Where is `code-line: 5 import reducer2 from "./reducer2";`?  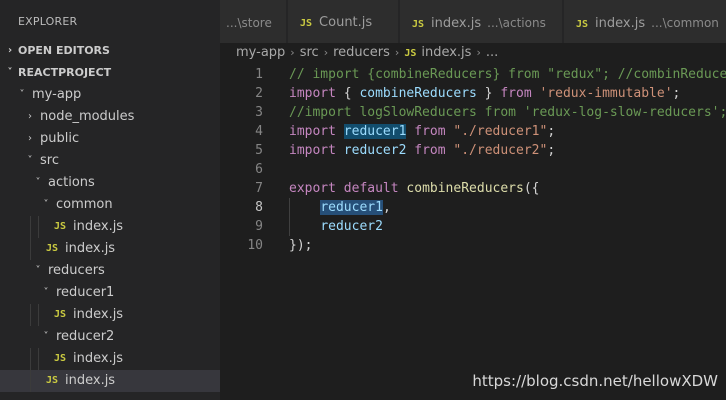
code-line: 5 import reducer2 from "./reducer2"; is located at coordinates (473, 150).